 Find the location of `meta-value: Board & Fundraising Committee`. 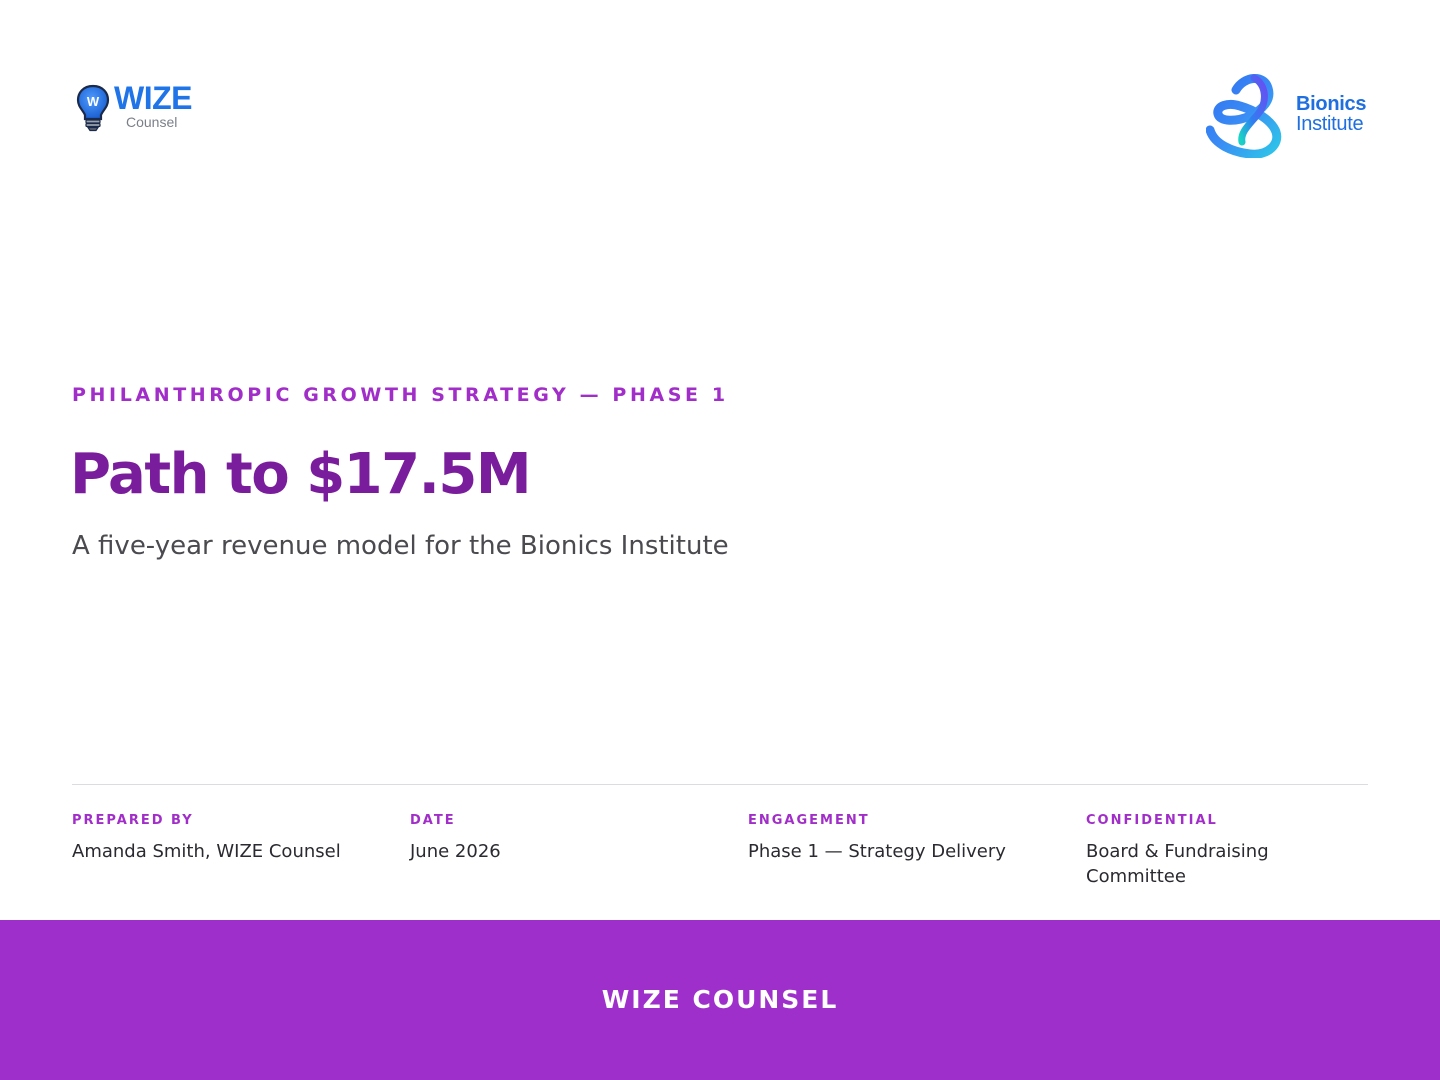

meta-value: Board & Fundraising Committee is located at coordinates (1177, 864).